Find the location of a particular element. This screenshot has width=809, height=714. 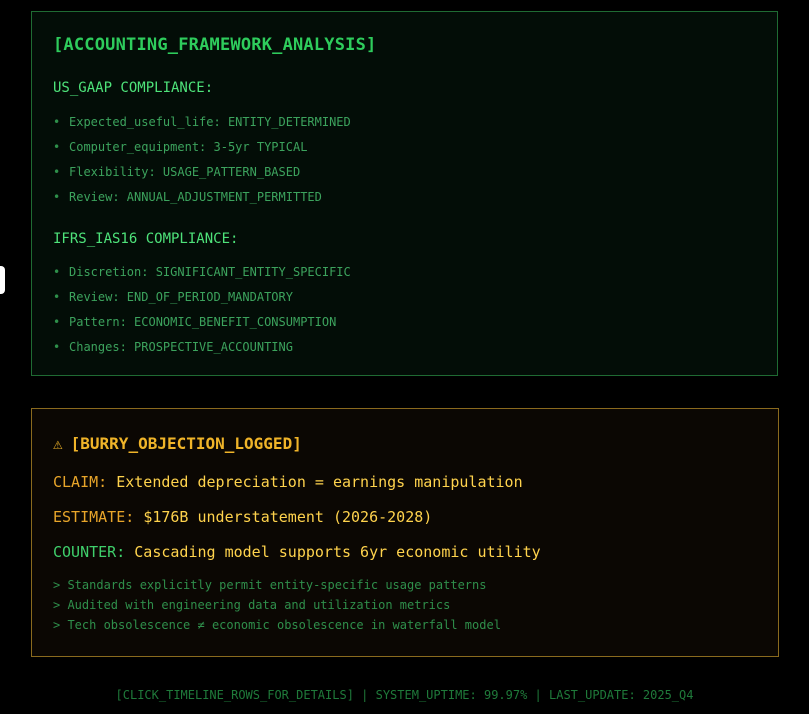

objection-title: ⚠ [BURRY_OBJECTION_LOGGED] is located at coordinates (177, 443).